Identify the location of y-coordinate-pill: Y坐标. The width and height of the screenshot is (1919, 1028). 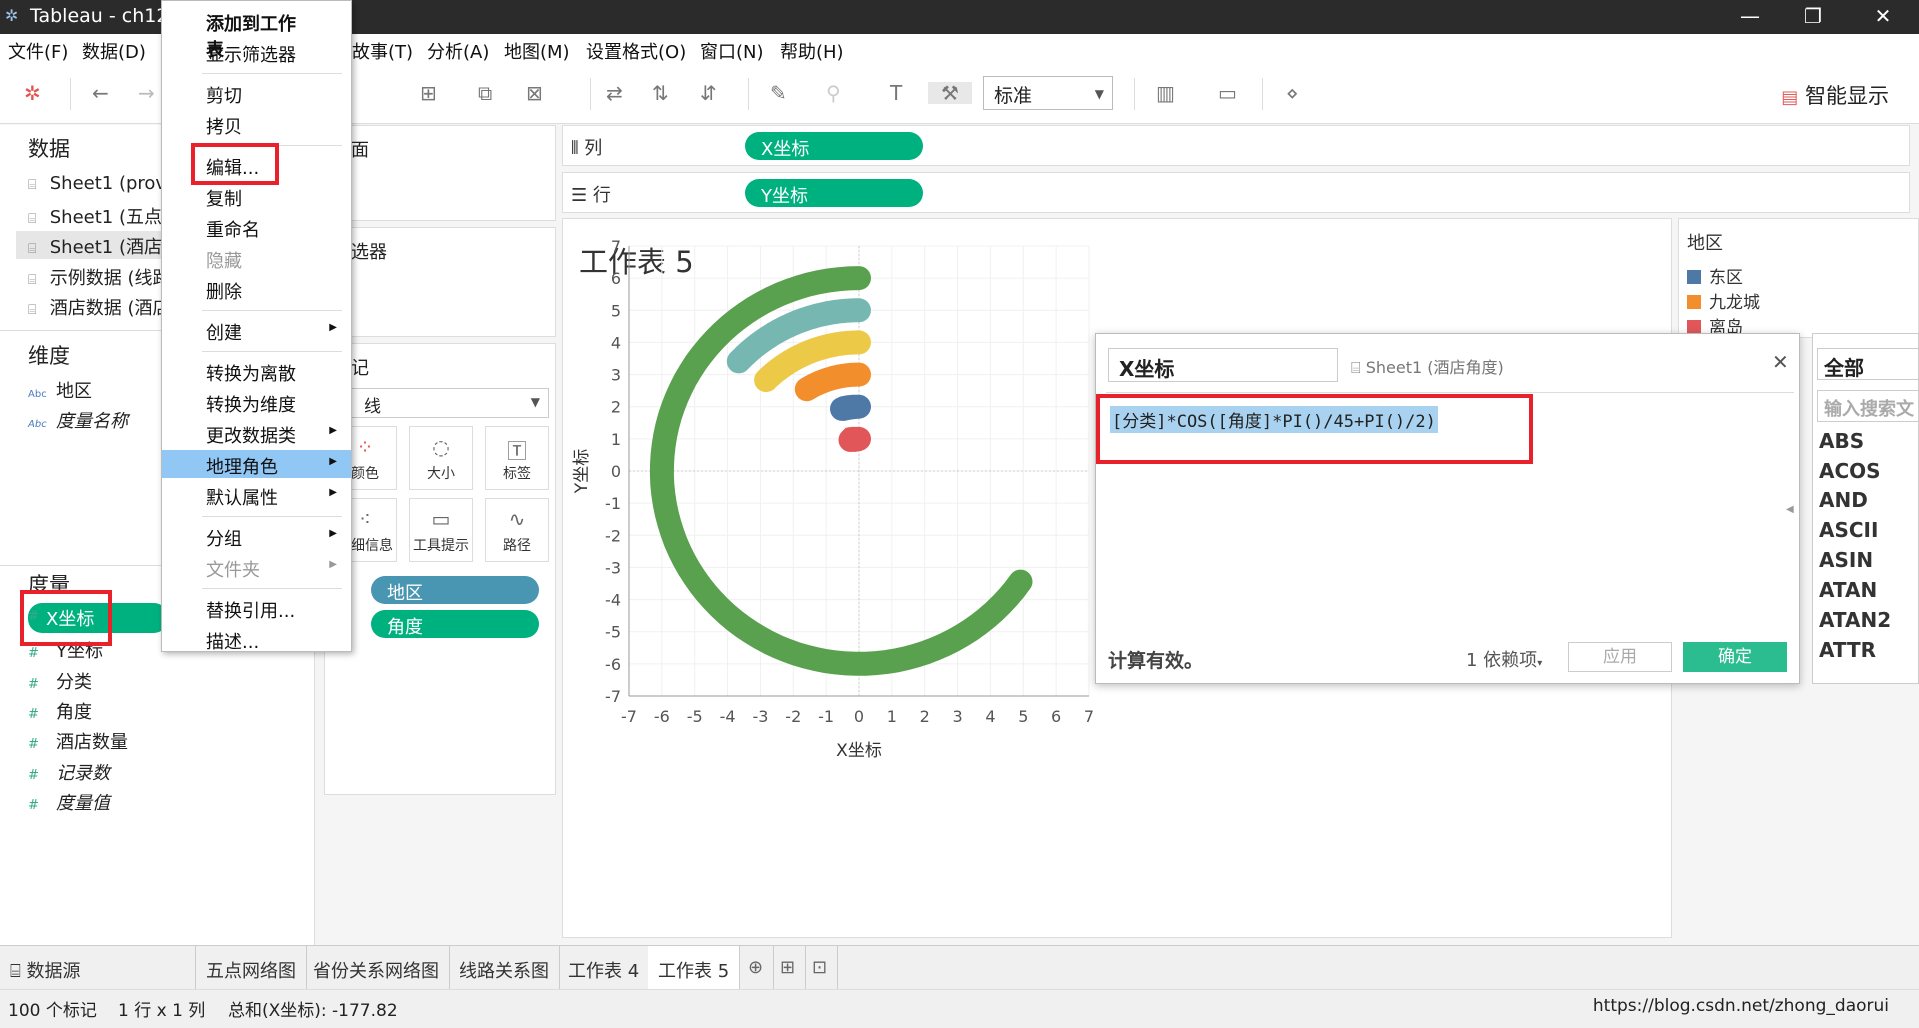
(834, 193).